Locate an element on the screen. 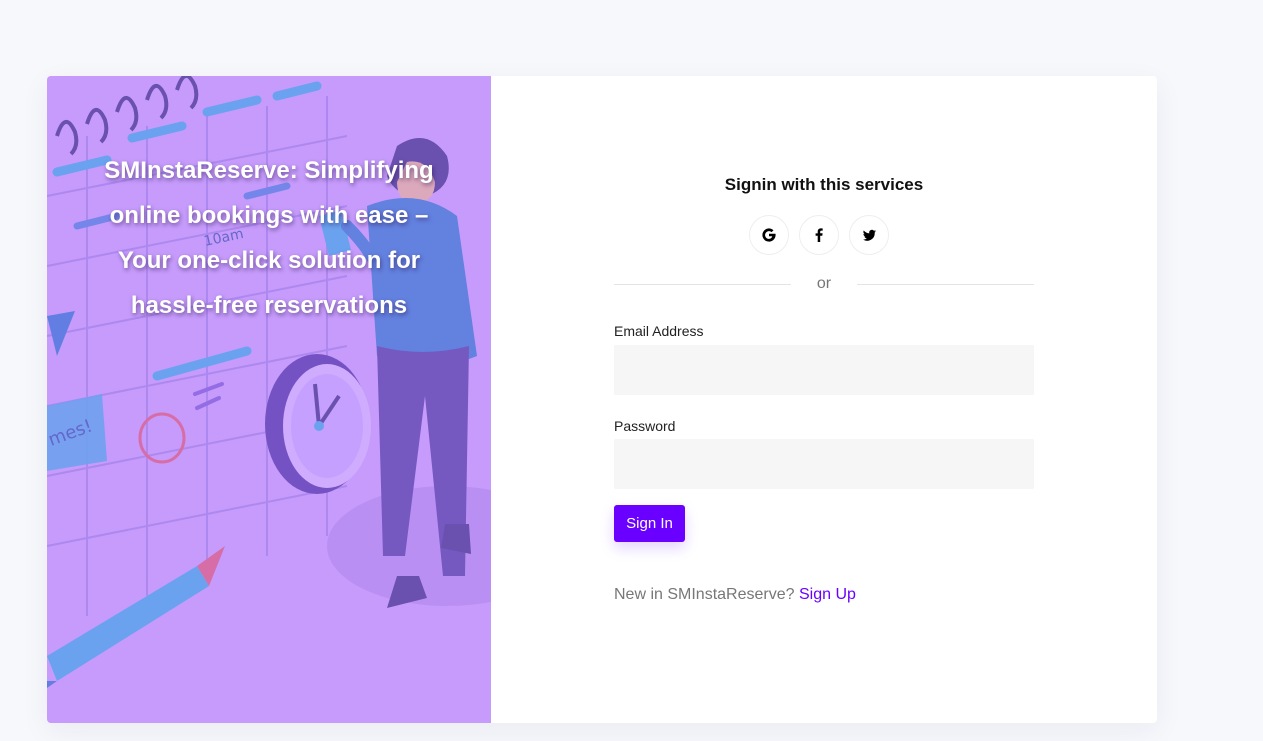 The image size is (1263, 741). password-label: Password is located at coordinates (645, 426).